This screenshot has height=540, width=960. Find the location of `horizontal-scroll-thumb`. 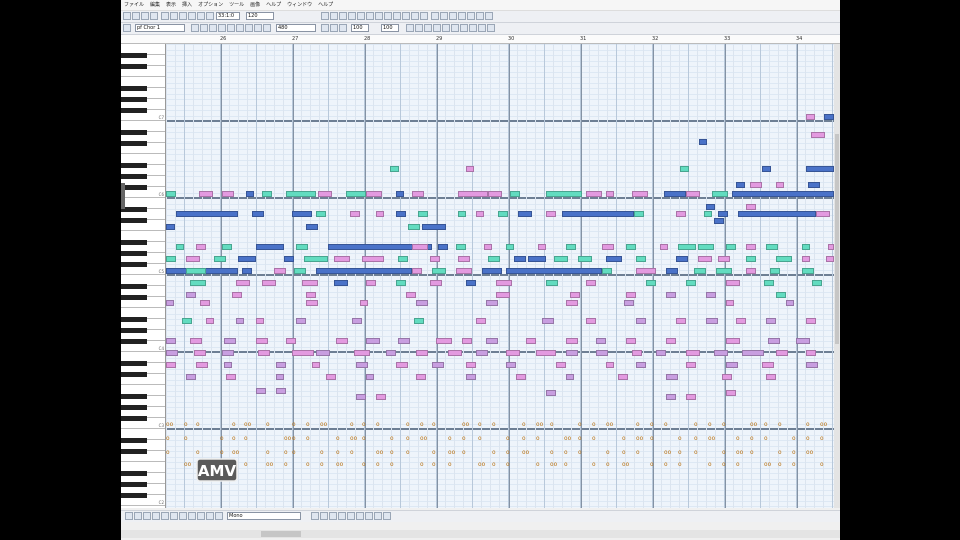

horizontal-scroll-thumb is located at coordinates (281, 534).